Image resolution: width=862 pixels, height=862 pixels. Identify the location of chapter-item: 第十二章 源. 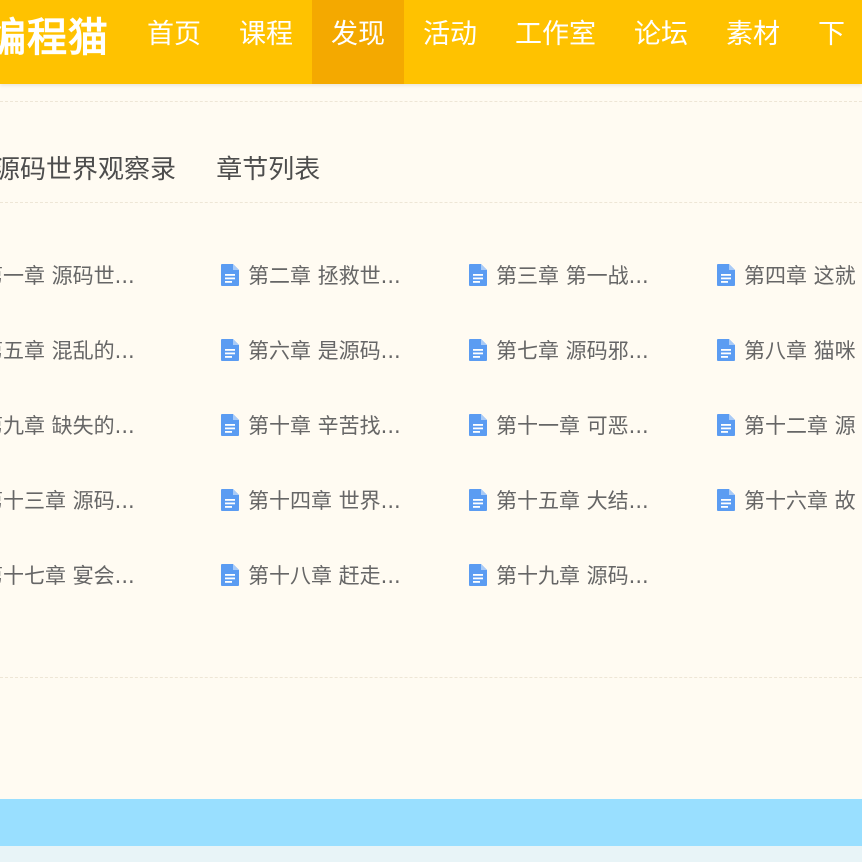
(786, 426).